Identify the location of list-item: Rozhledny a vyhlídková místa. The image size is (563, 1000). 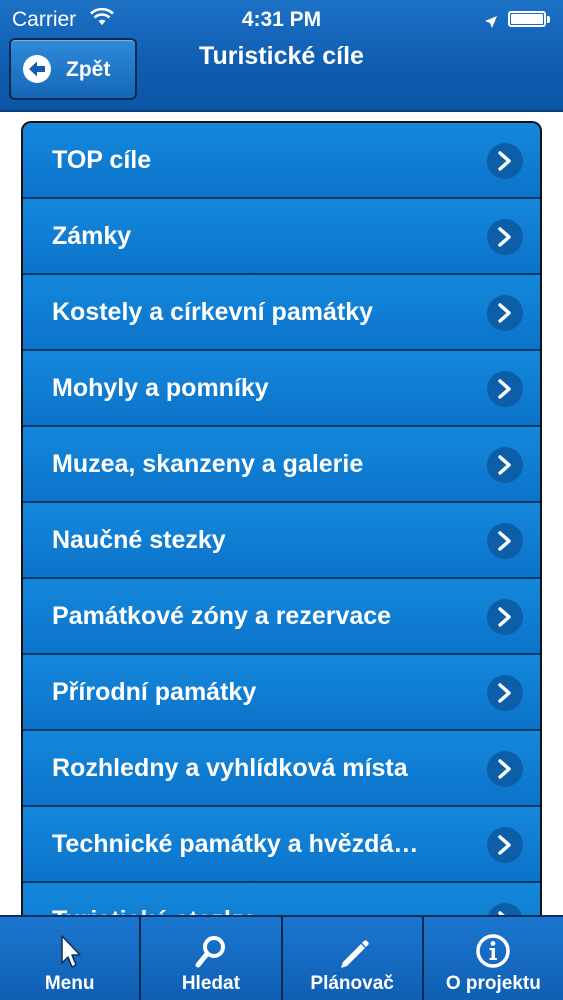
(281, 769).